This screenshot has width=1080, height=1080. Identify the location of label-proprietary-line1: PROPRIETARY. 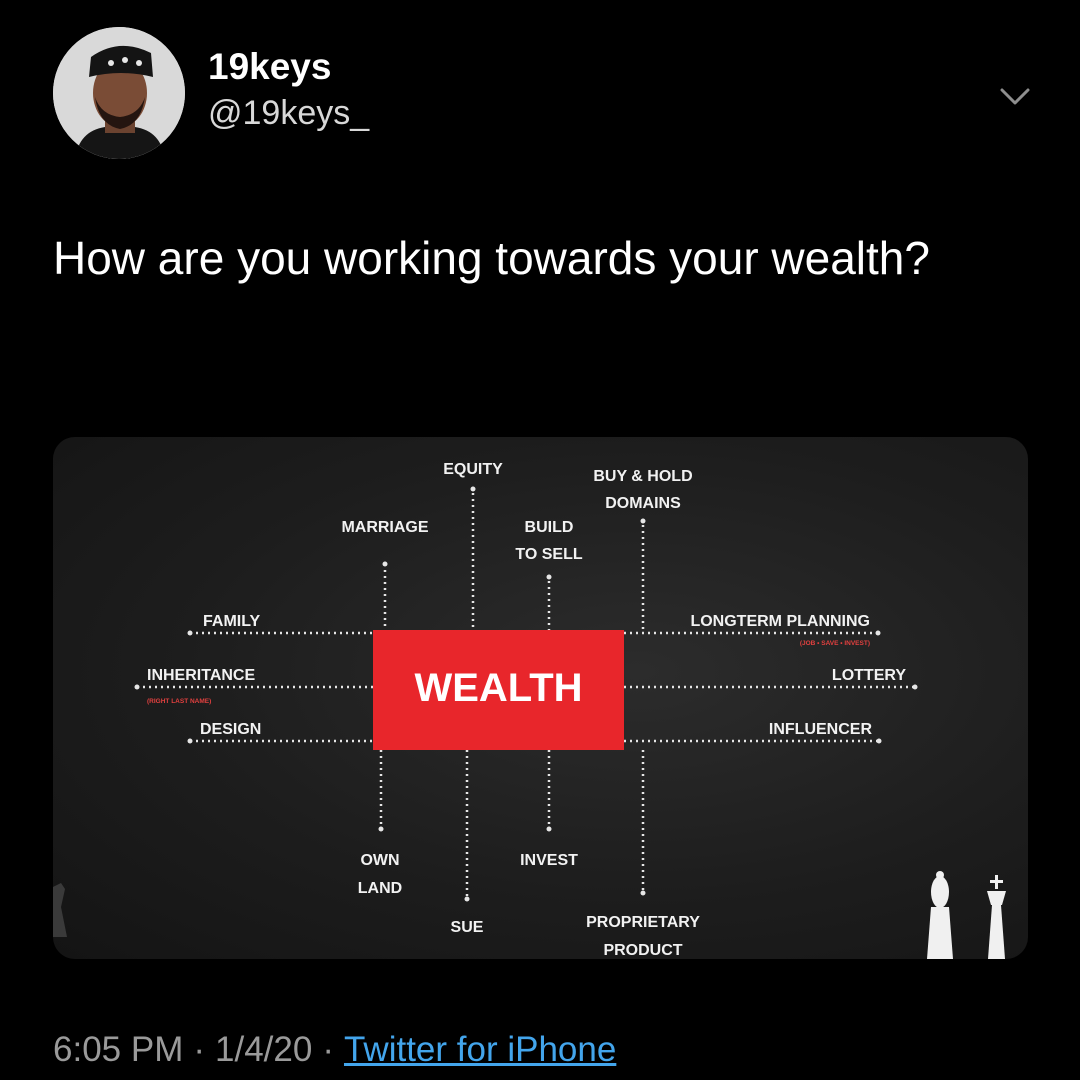
(643, 922).